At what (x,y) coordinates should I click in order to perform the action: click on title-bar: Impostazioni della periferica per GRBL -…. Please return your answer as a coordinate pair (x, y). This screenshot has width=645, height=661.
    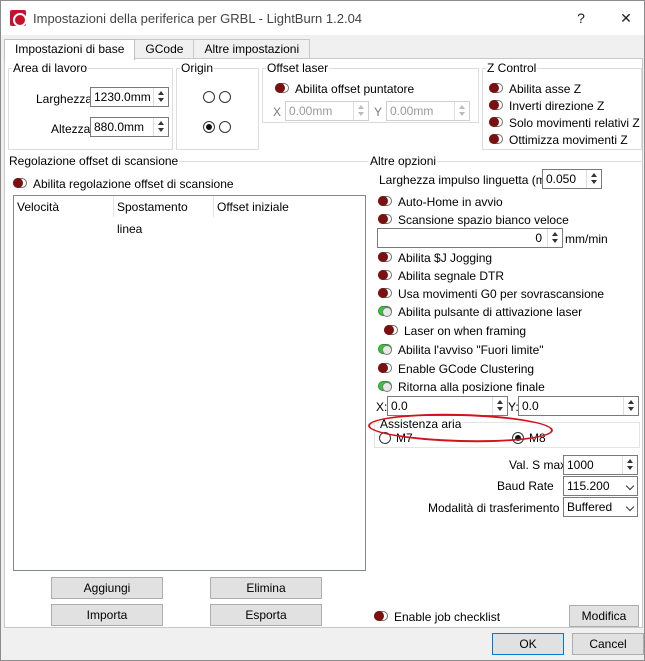
    Looking at the image, I should click on (322, 18).